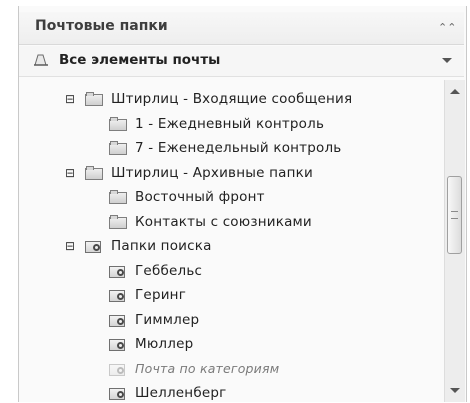 This screenshot has width=470, height=403. I want to click on folder-tree-scrollbar, so click(454, 241).